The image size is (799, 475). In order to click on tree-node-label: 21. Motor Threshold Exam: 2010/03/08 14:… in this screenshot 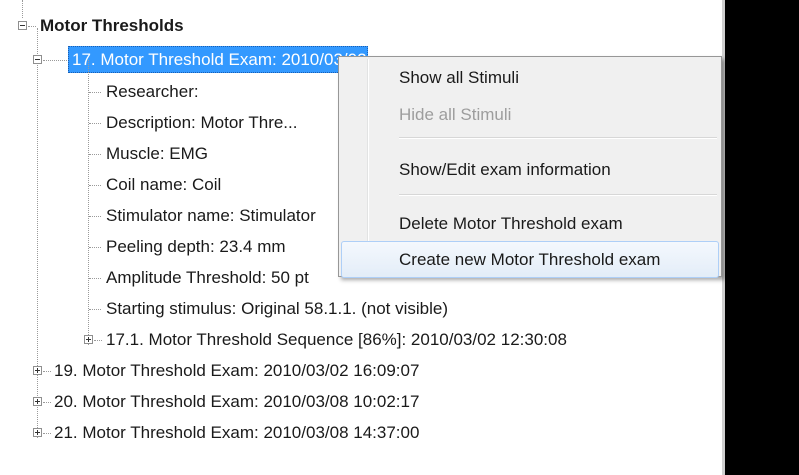, I will do `click(237, 432)`.